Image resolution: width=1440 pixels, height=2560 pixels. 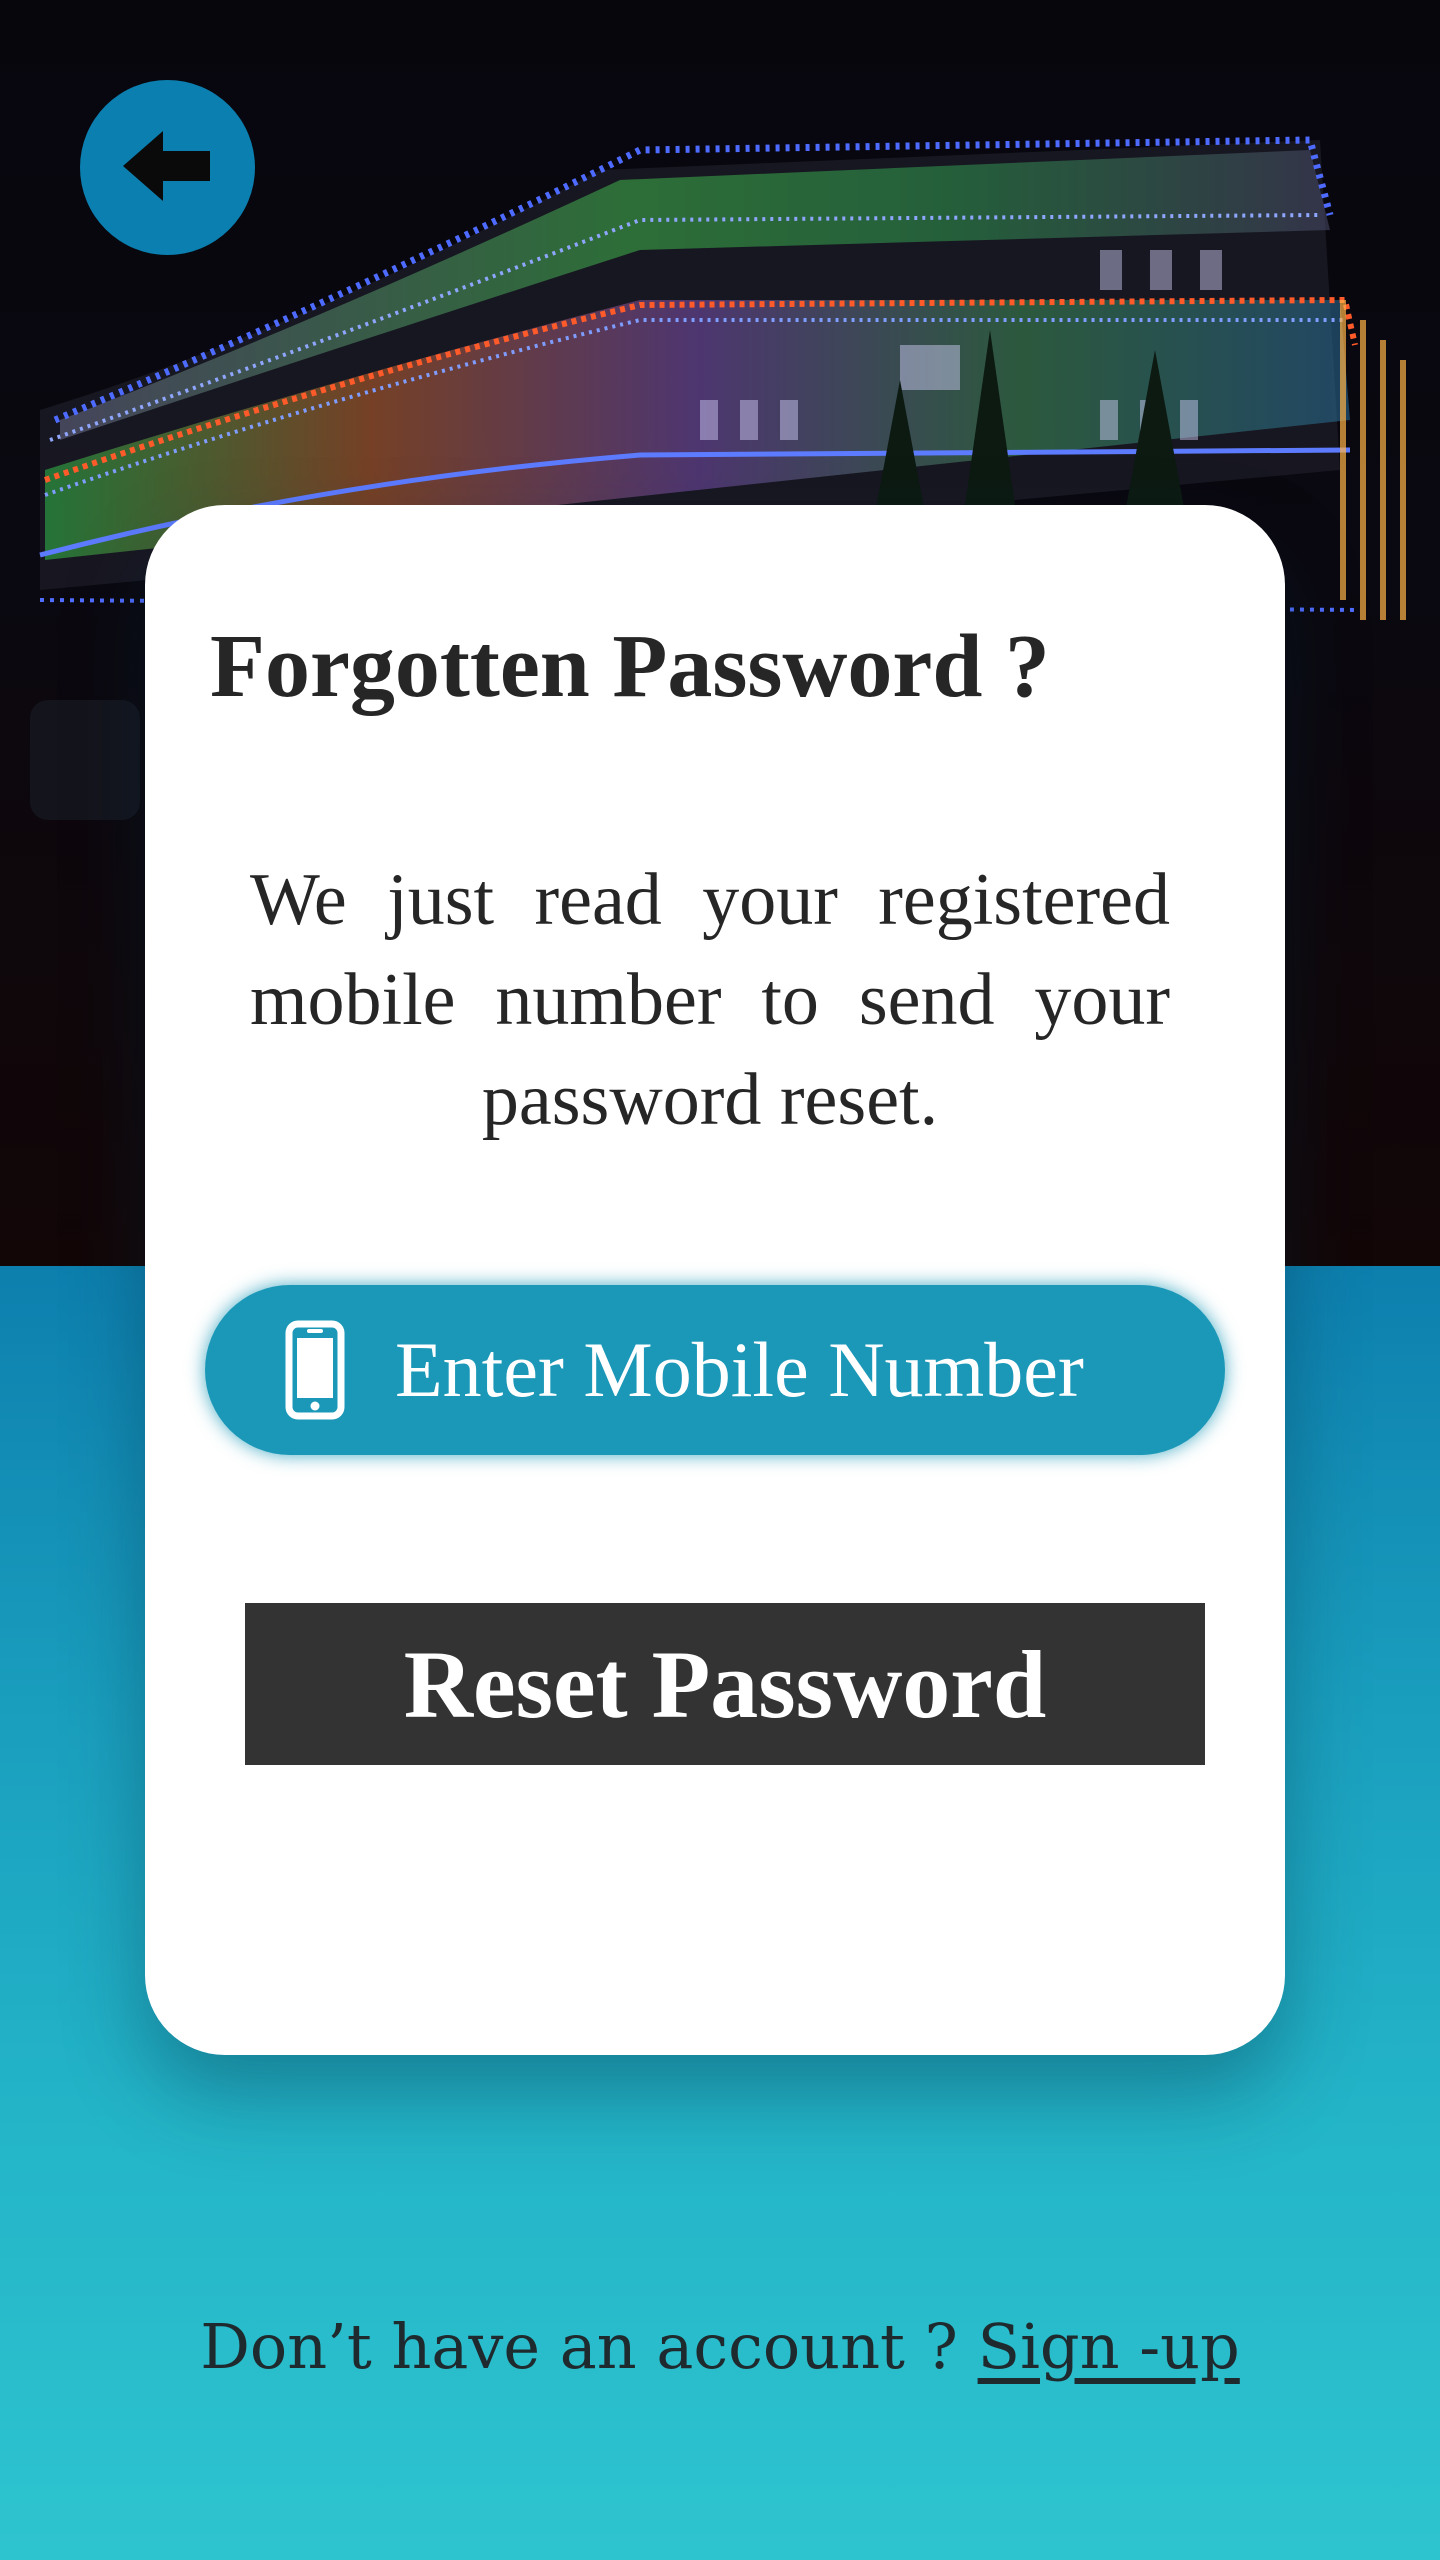 I want to click on reset-password-button: Reset Password, so click(x=725, y=1684).